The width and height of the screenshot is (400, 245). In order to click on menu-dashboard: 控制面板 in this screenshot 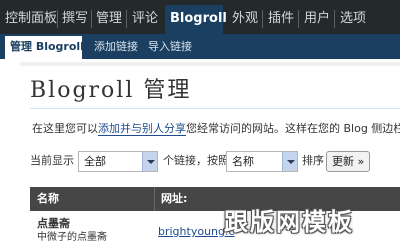, I will do `click(31, 19)`.